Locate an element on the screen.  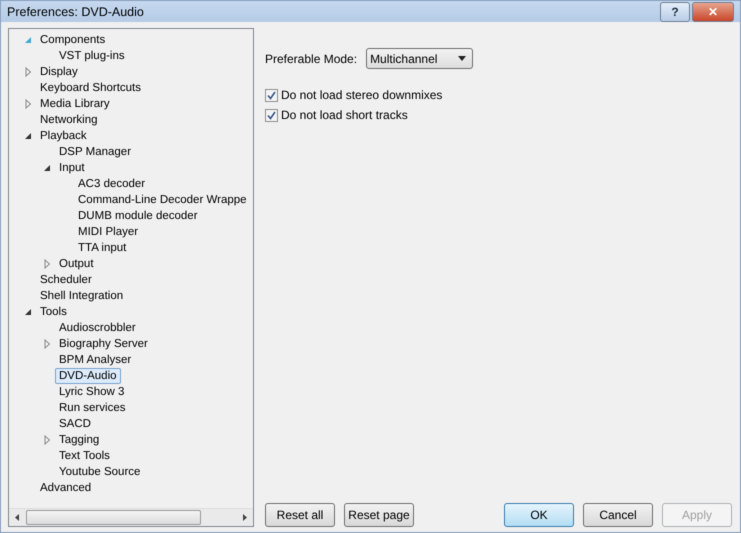
dialog-button: Cancel is located at coordinates (618, 515).